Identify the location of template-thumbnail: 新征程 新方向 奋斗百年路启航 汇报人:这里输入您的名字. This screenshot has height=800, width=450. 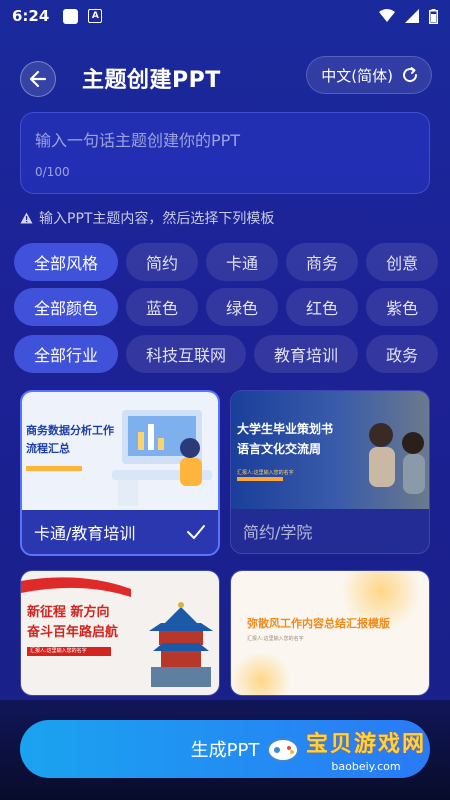
(120, 633).